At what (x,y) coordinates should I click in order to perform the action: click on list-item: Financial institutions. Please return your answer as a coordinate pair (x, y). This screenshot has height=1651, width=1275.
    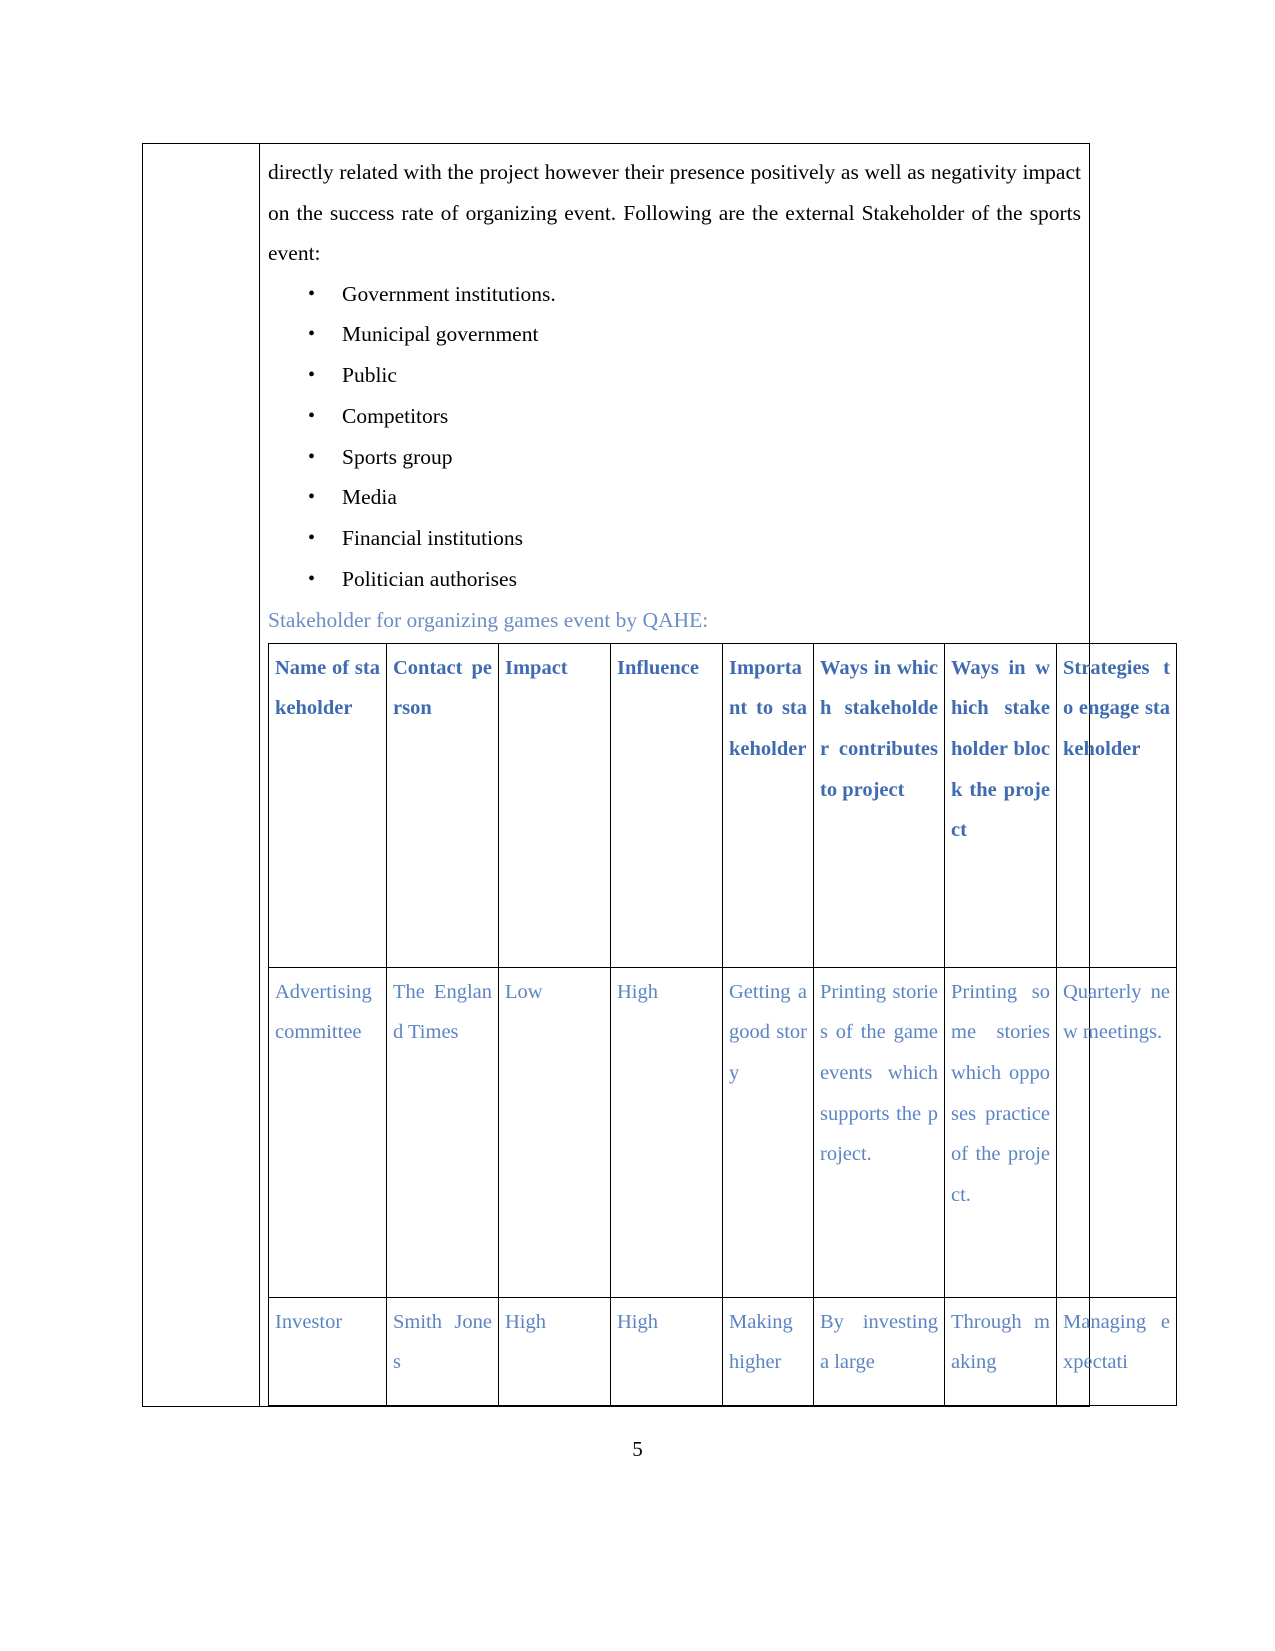
    Looking at the image, I should click on (674, 538).